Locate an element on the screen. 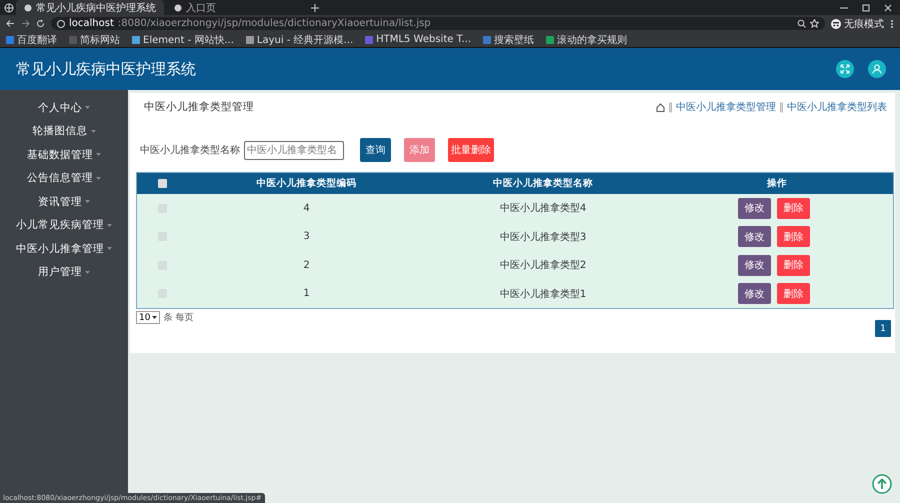 This screenshot has width=900, height=503. zoom-icon is located at coordinates (801, 23).